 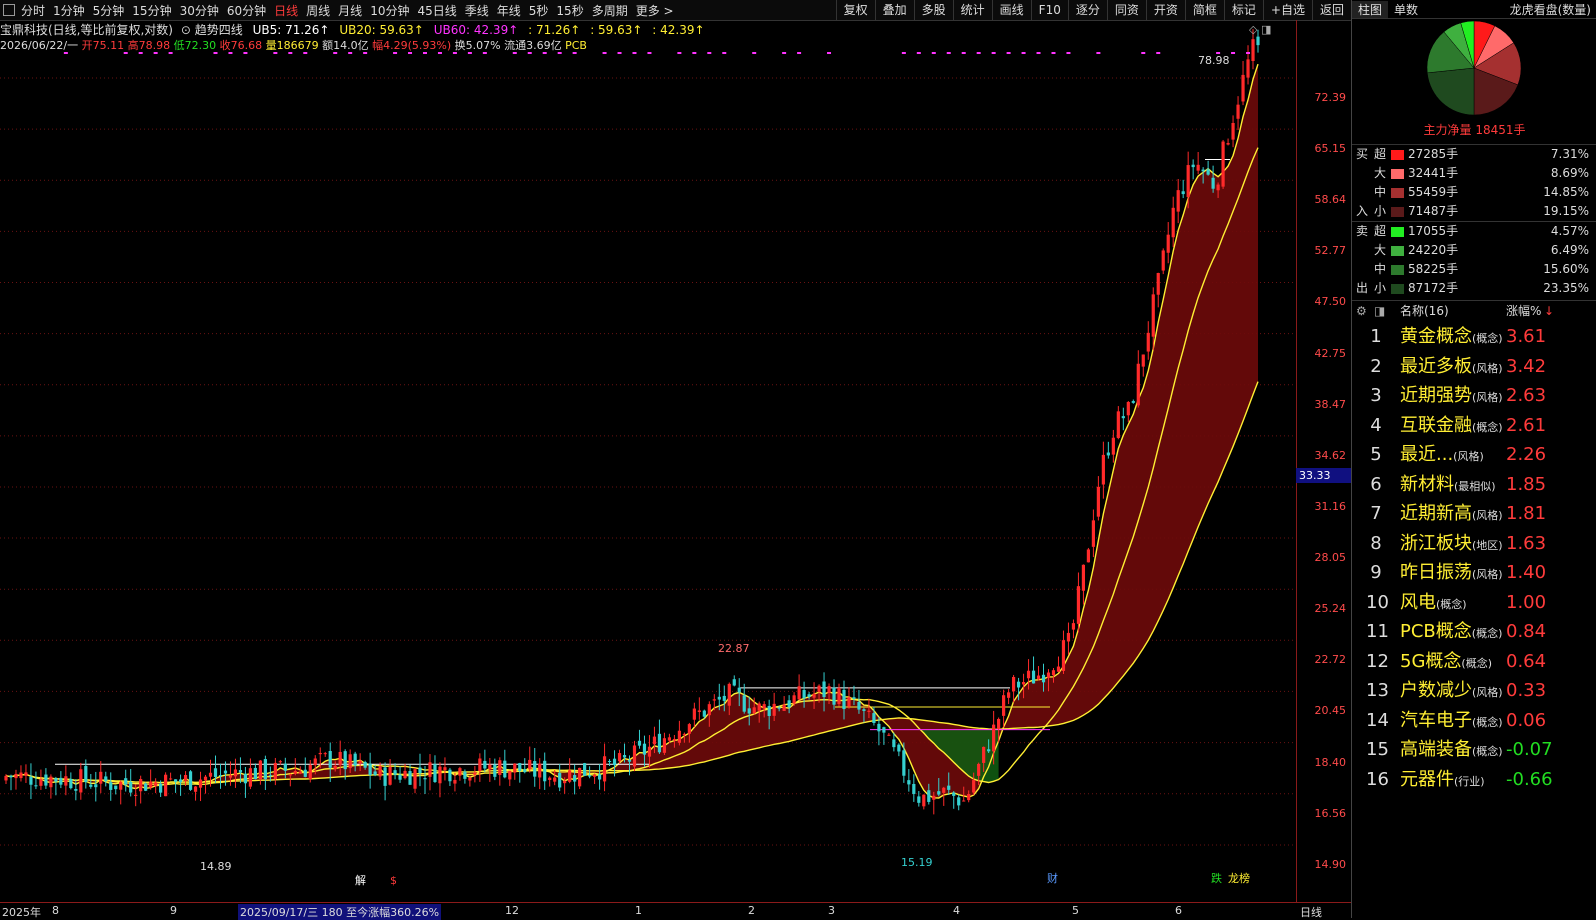 What do you see at coordinates (1049, 10) in the screenshot?
I see `tool-button: F10` at bounding box center [1049, 10].